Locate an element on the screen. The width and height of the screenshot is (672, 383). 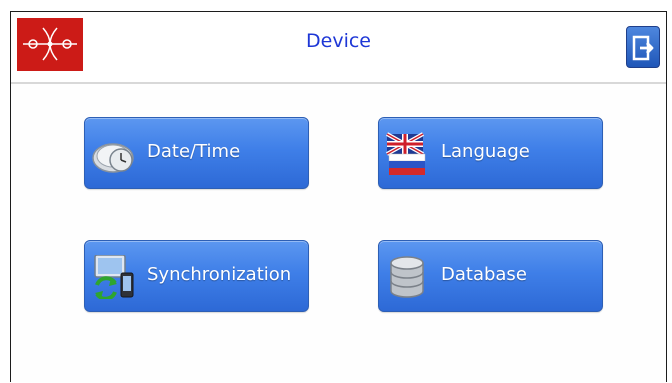
language-button: Language is located at coordinates (490, 153).